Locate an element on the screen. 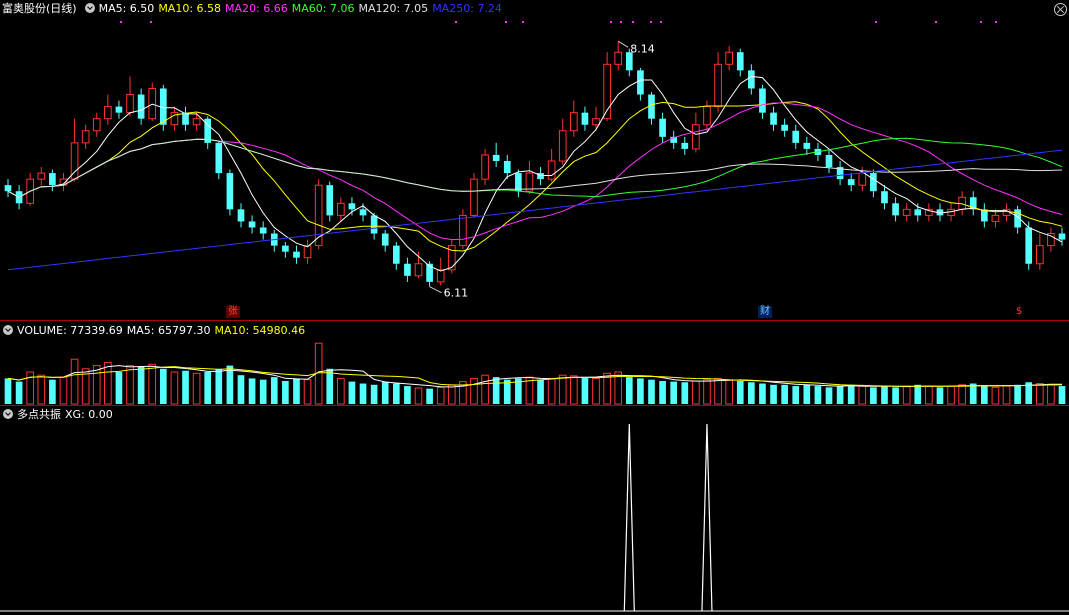 The width and height of the screenshot is (1069, 615). indicator-dropdown-icon is located at coordinates (8, 414).